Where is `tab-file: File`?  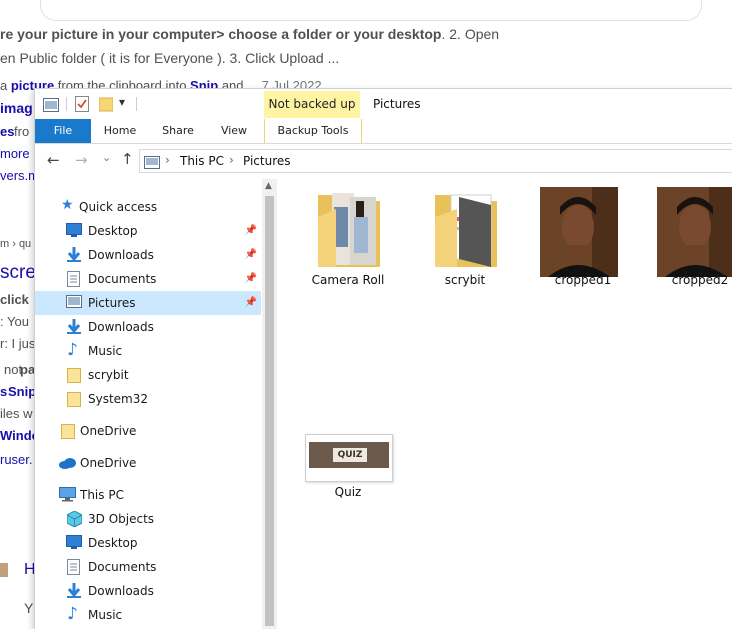 tab-file: File is located at coordinates (63, 131).